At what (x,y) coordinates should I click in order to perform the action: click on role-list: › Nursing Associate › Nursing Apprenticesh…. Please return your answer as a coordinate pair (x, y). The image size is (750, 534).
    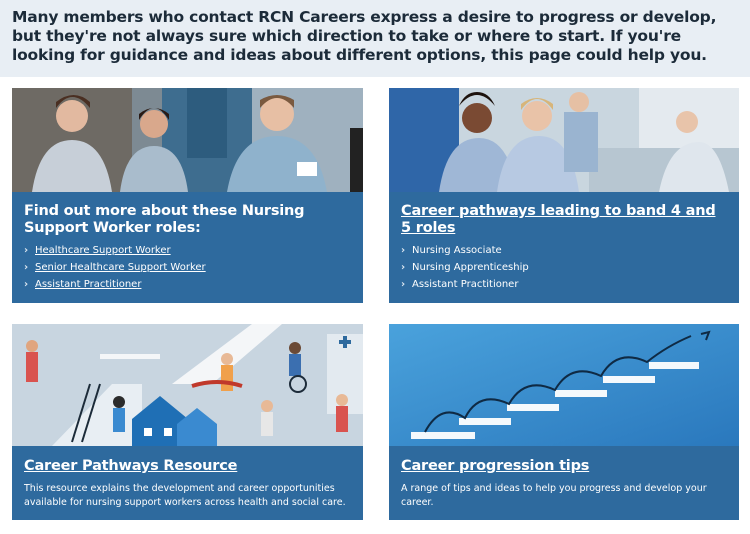
    Looking at the image, I should click on (565, 267).